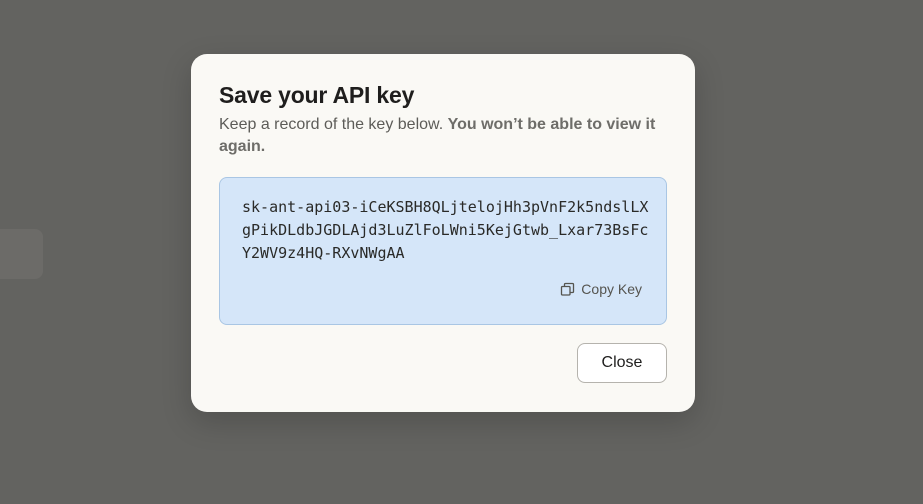  What do you see at coordinates (333, 124) in the screenshot?
I see `dialog-description-text: Keep a record of the key below.` at bounding box center [333, 124].